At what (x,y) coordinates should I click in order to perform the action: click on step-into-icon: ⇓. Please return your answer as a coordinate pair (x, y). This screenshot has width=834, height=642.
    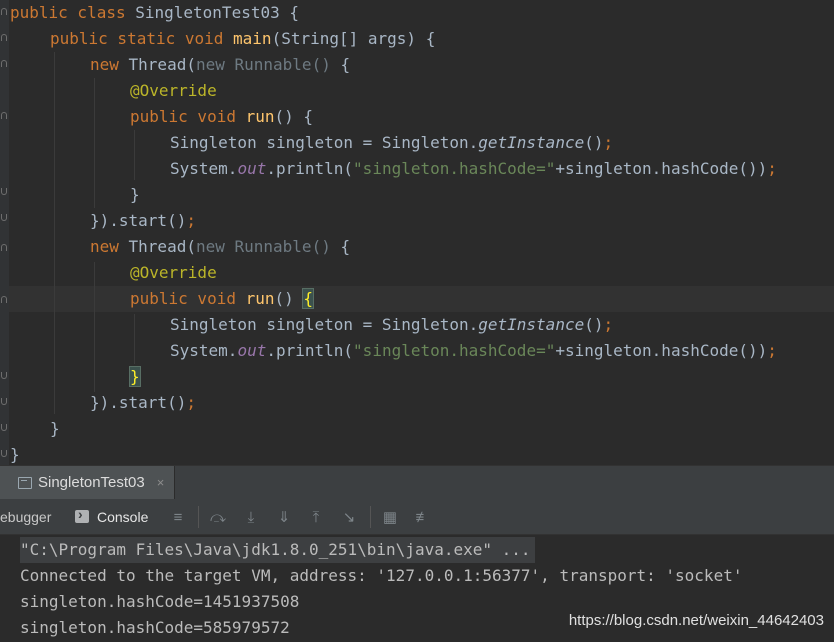
    Looking at the image, I should click on (284, 517).